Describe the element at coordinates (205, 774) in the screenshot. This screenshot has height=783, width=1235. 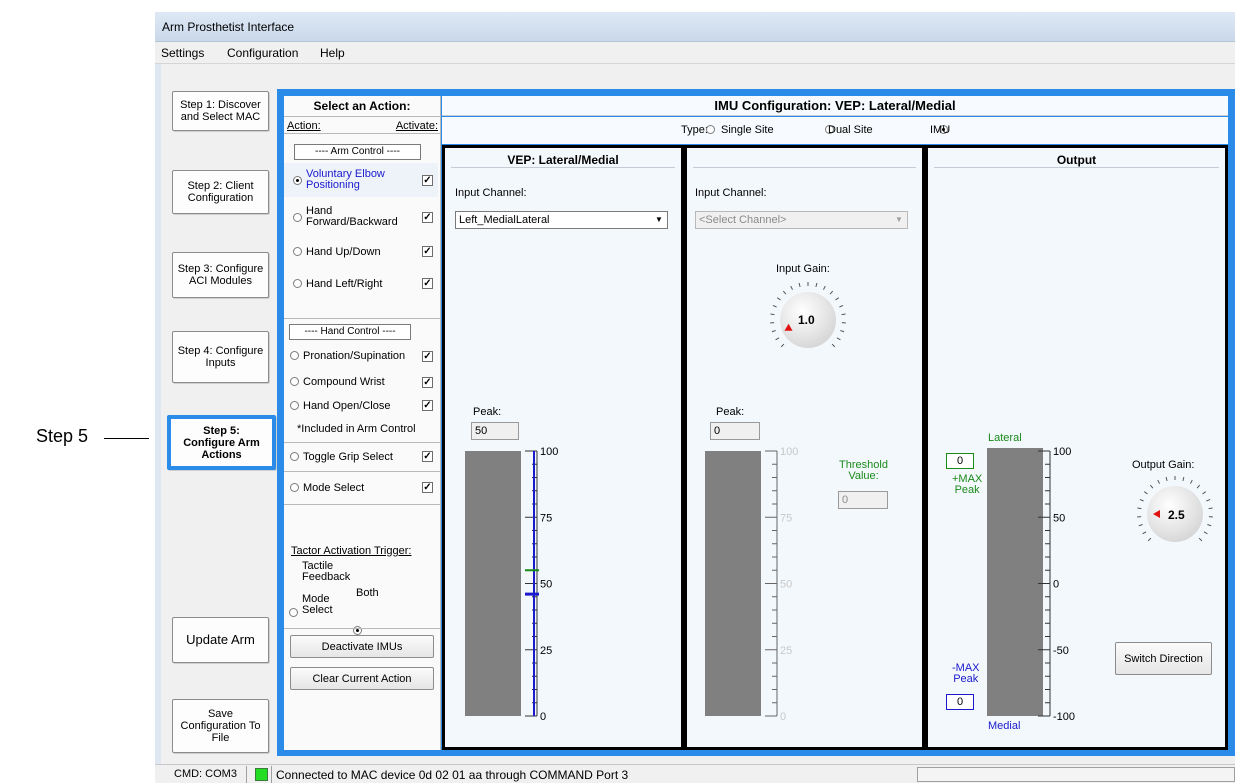
I see `status-port: CMD: COM3` at that location.